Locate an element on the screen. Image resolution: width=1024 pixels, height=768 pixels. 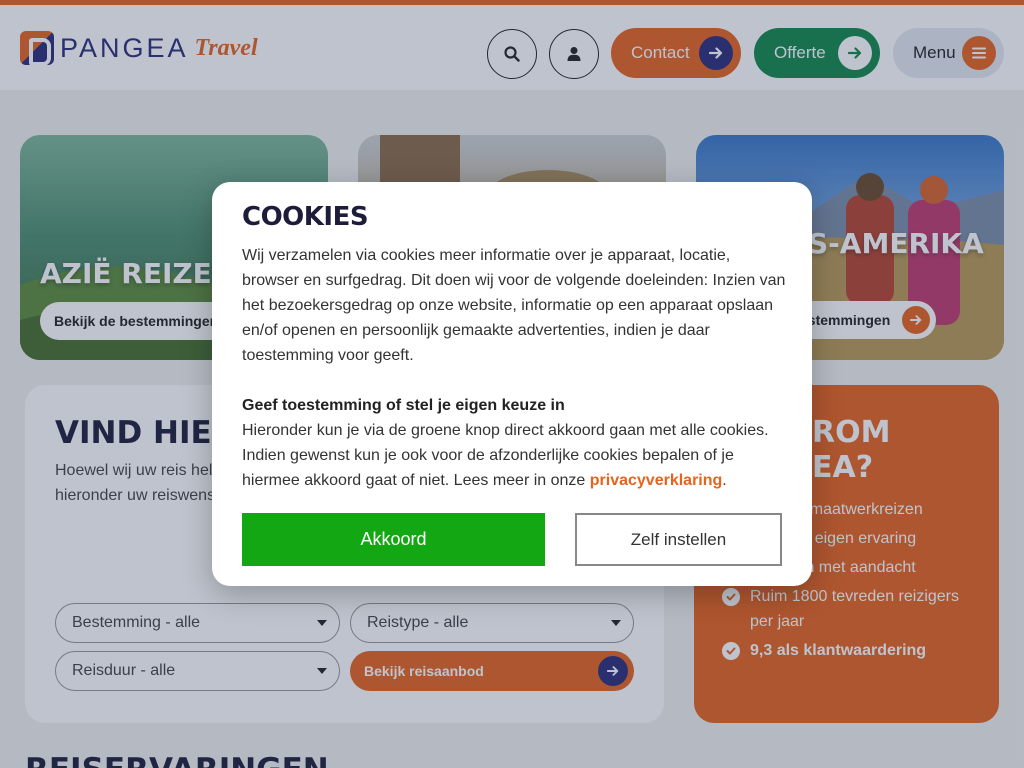
privacy-statement-link: privacyverklaring is located at coordinates (656, 480).